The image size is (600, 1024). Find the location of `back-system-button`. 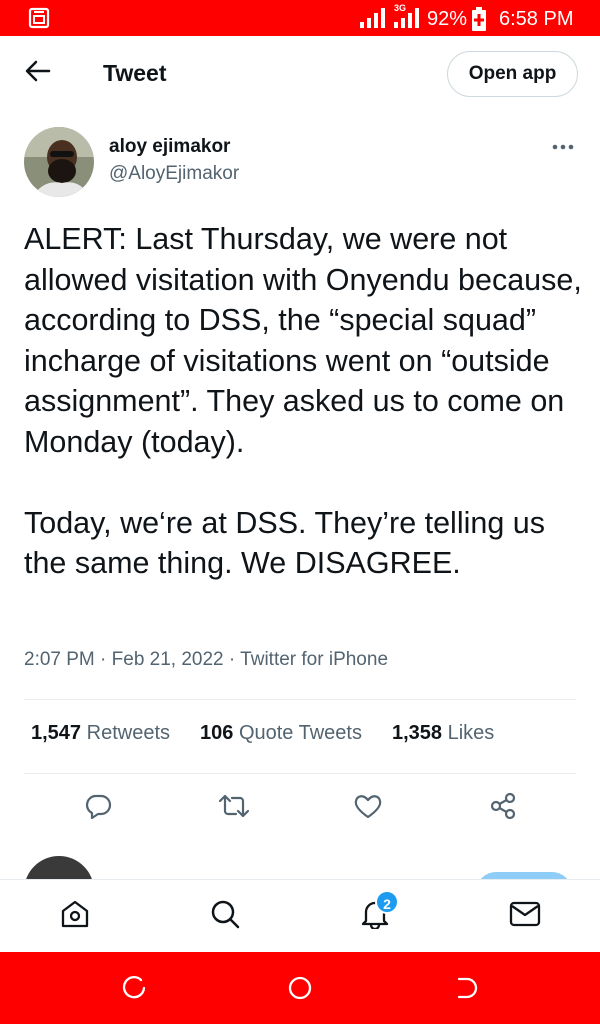

back-system-button is located at coordinates (466, 990).